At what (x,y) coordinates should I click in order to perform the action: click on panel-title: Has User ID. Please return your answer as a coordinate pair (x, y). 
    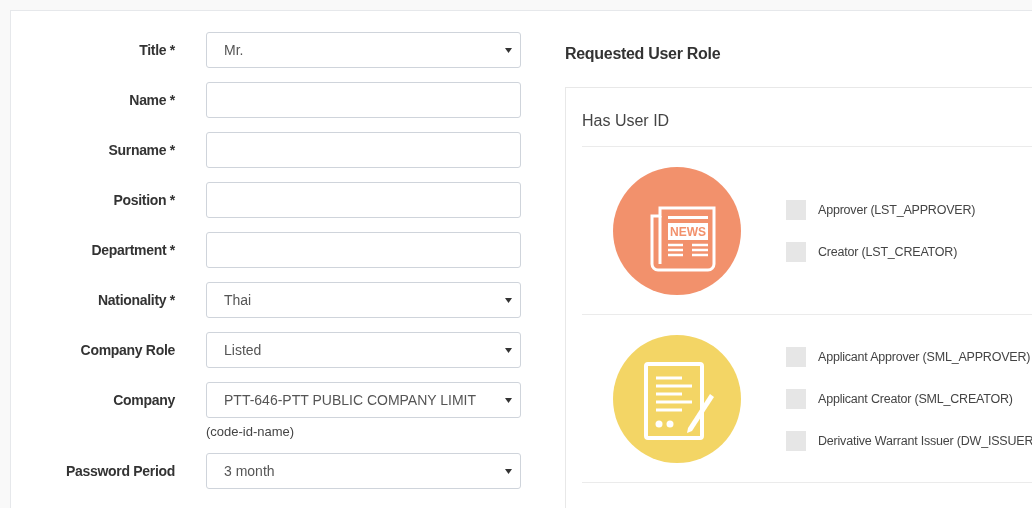
    Looking at the image, I should click on (807, 117).